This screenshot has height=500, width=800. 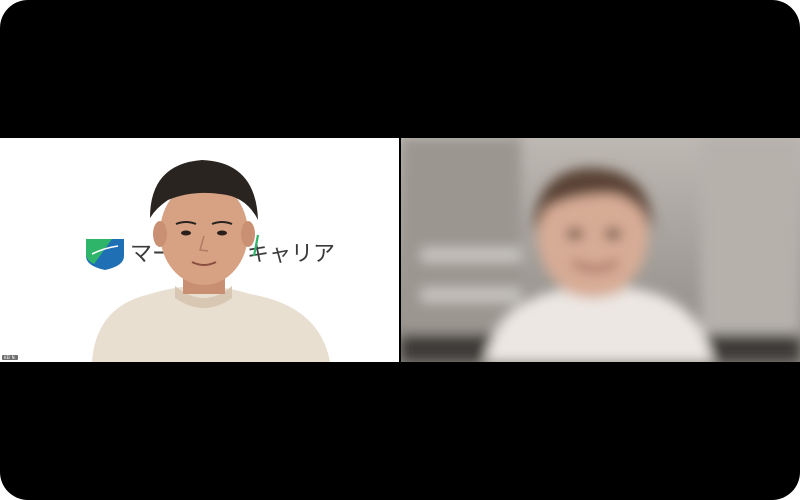 What do you see at coordinates (10, 357) in the screenshot?
I see `participant-name-tag: KEI N.` at bounding box center [10, 357].